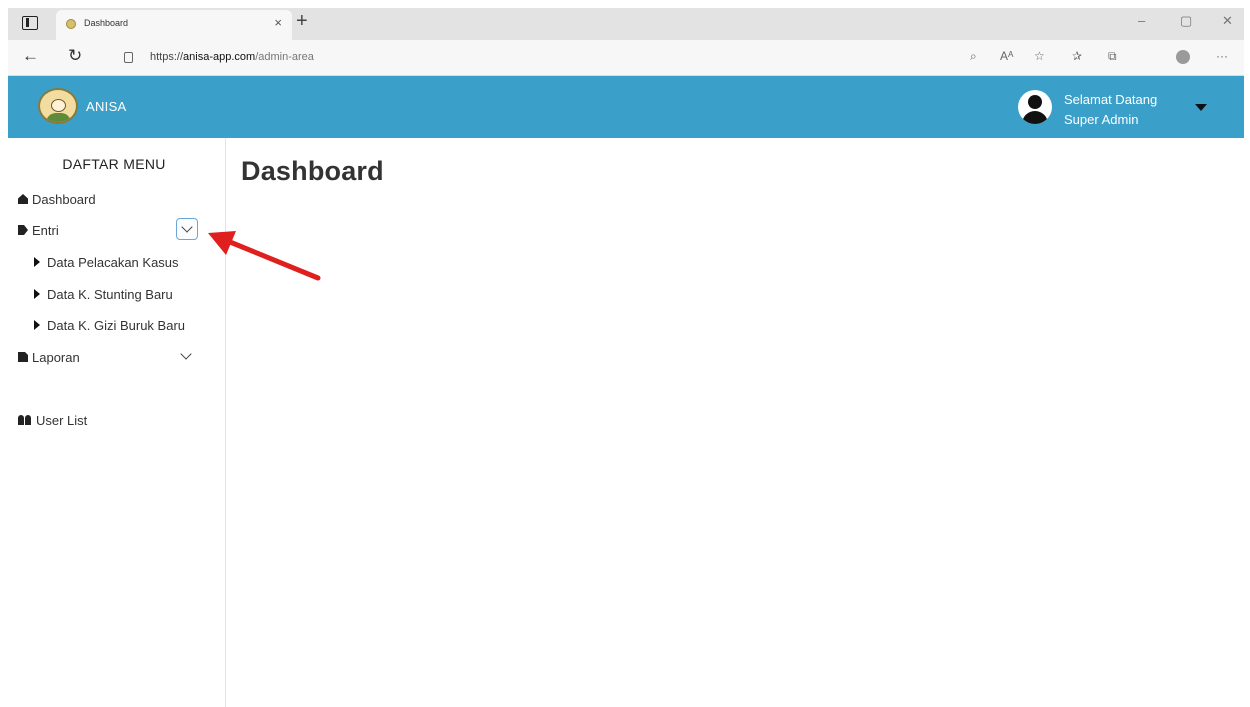 The width and height of the screenshot is (1250, 707). Describe the element at coordinates (1101, 119) in the screenshot. I see `greeting-line-2: Super Admin` at that location.